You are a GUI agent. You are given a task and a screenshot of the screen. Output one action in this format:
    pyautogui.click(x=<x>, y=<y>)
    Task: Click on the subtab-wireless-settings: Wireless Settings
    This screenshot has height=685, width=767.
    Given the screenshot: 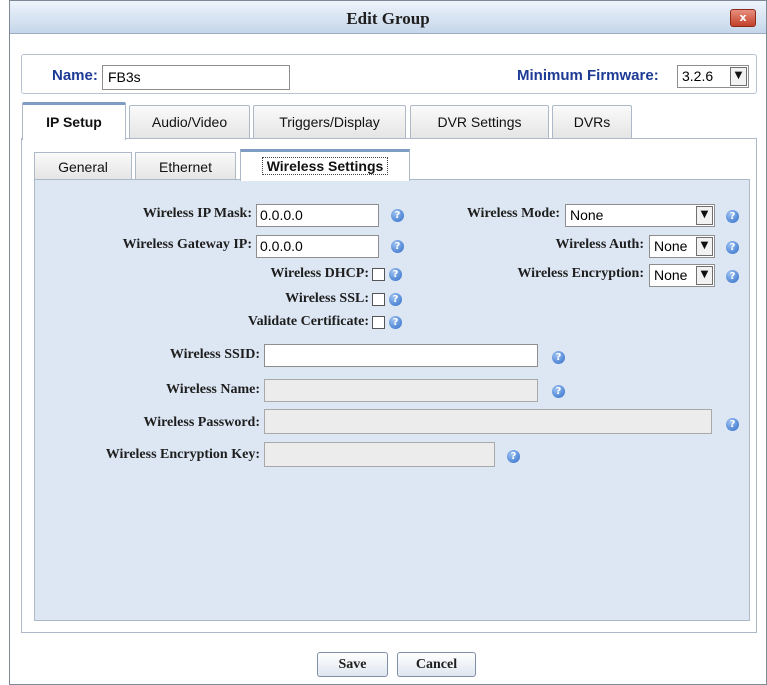 What is the action you would take?
    pyautogui.click(x=325, y=165)
    